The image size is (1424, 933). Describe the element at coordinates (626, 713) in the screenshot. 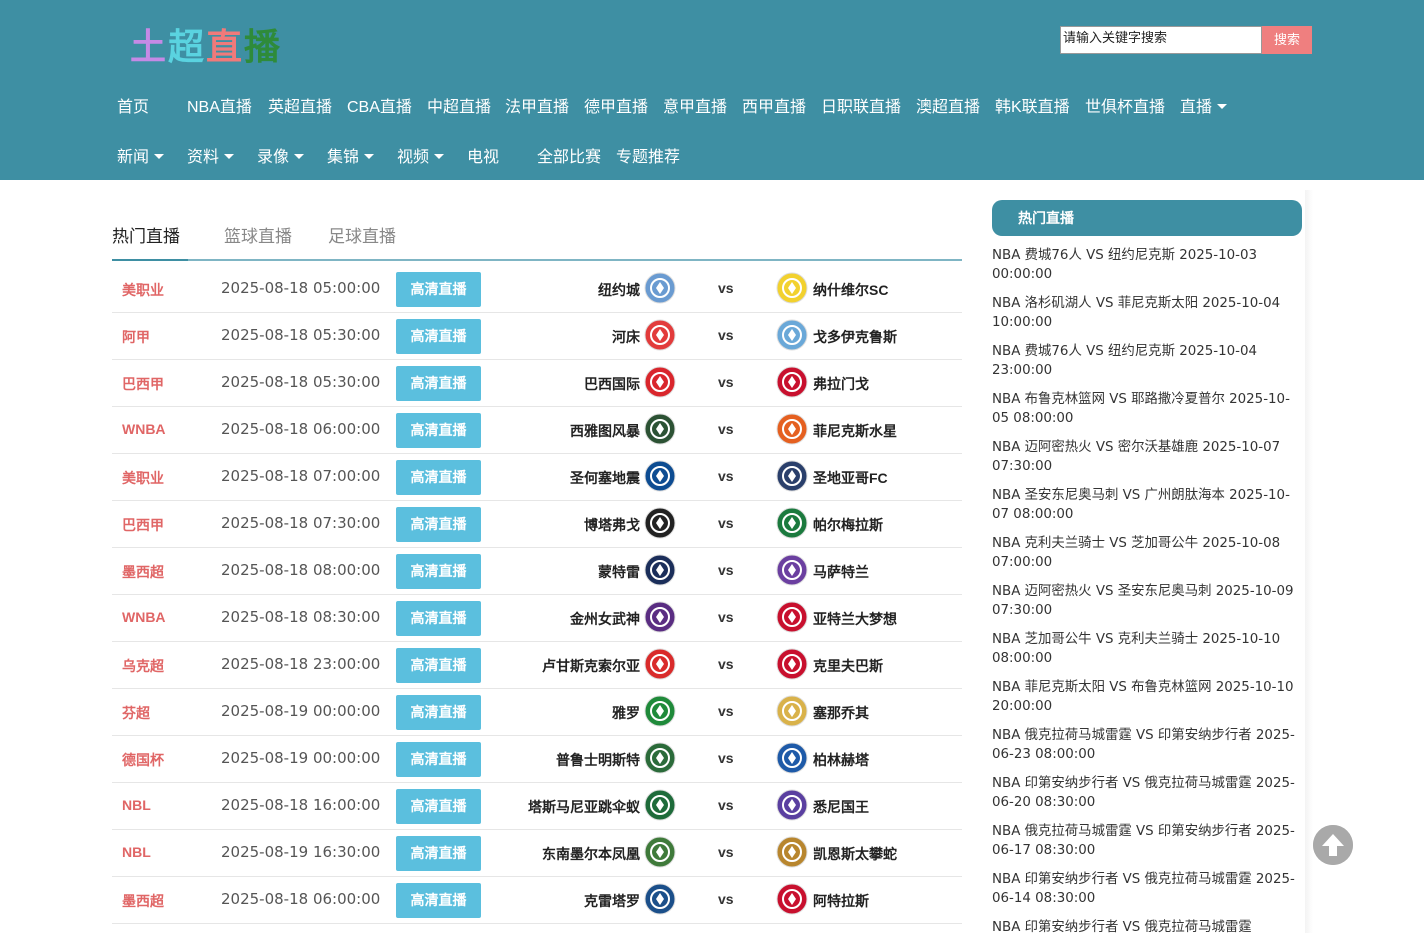

I see `home-team-name: 雅罗` at that location.